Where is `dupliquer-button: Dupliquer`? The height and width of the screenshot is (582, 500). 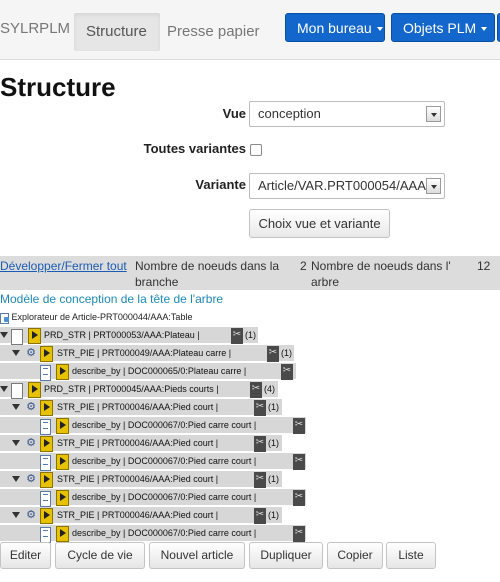
dupliquer-button: Dupliquer is located at coordinates (286, 555).